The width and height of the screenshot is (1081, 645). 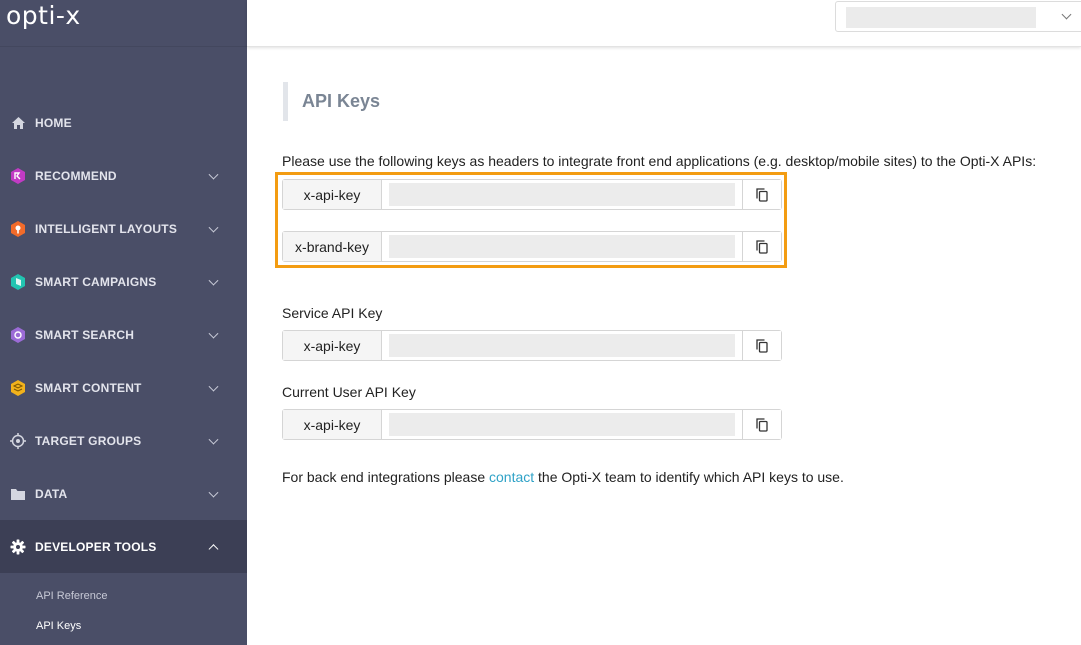 I want to click on sidebar-item-label: SMART SEARCH, so click(x=85, y=334).